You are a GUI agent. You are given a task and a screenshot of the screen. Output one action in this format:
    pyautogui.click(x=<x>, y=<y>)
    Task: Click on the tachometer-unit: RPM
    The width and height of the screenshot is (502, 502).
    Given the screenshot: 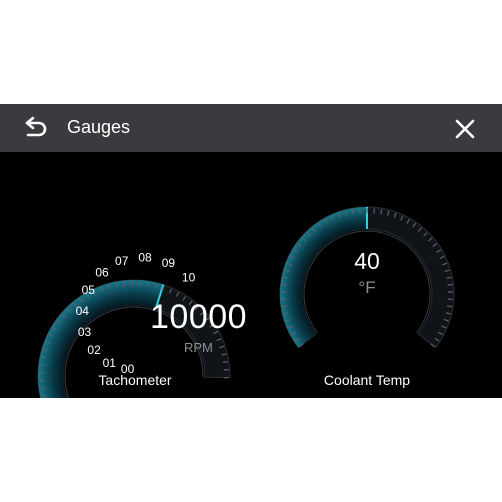 What is the action you would take?
    pyautogui.click(x=198, y=347)
    